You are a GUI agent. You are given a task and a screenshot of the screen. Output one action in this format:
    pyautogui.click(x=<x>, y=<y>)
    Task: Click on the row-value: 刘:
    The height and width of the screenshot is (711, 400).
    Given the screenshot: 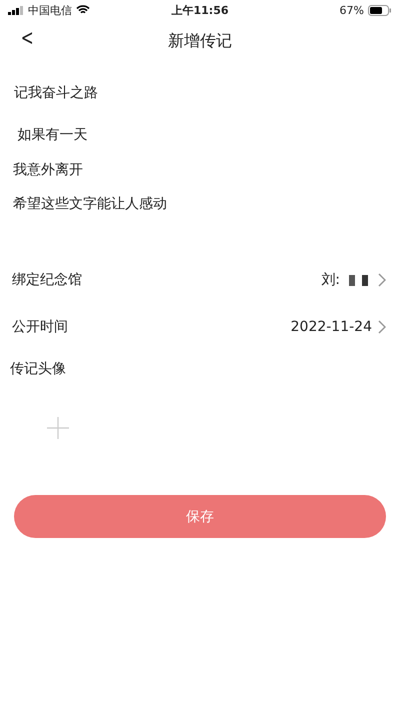 What is the action you would take?
    pyautogui.click(x=353, y=279)
    